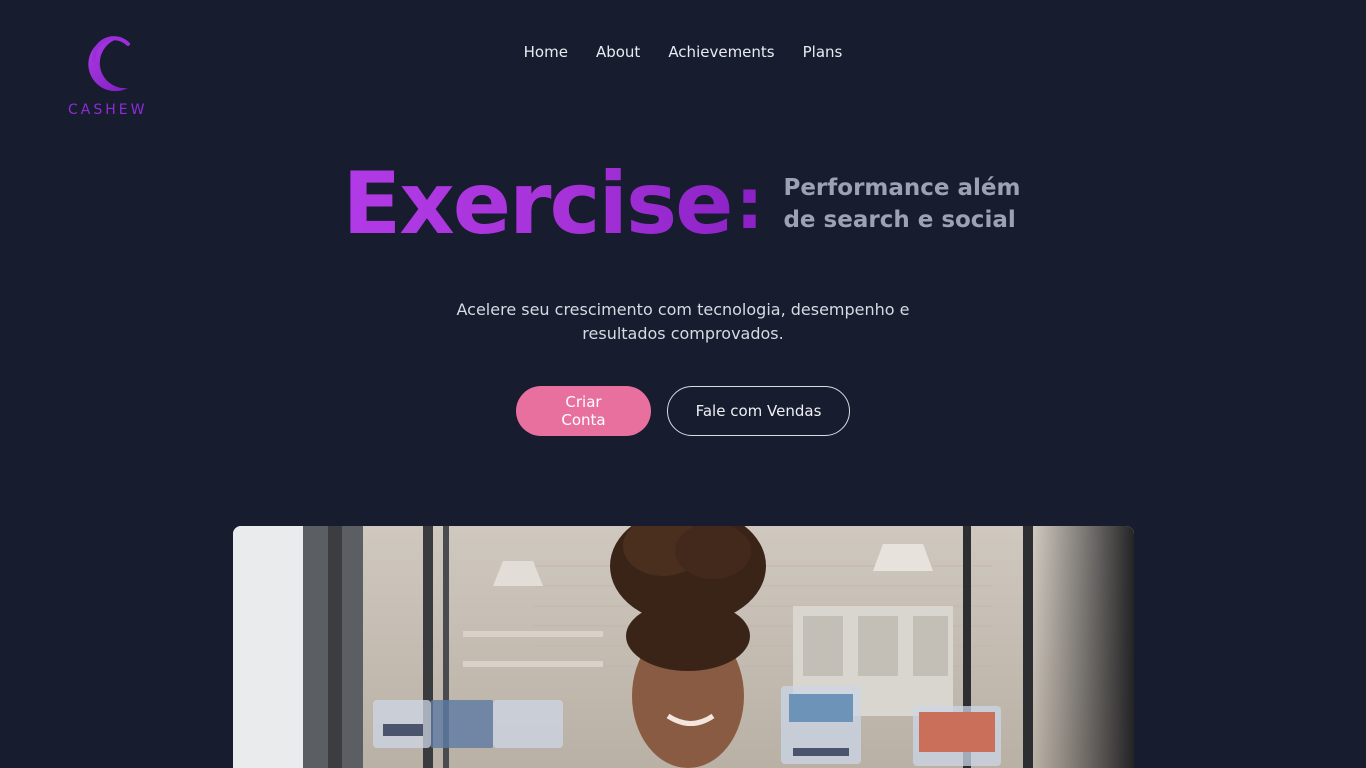 This screenshot has height=768, width=1366. What do you see at coordinates (583, 411) in the screenshot?
I see `create-account-button: Criar Conta` at bounding box center [583, 411].